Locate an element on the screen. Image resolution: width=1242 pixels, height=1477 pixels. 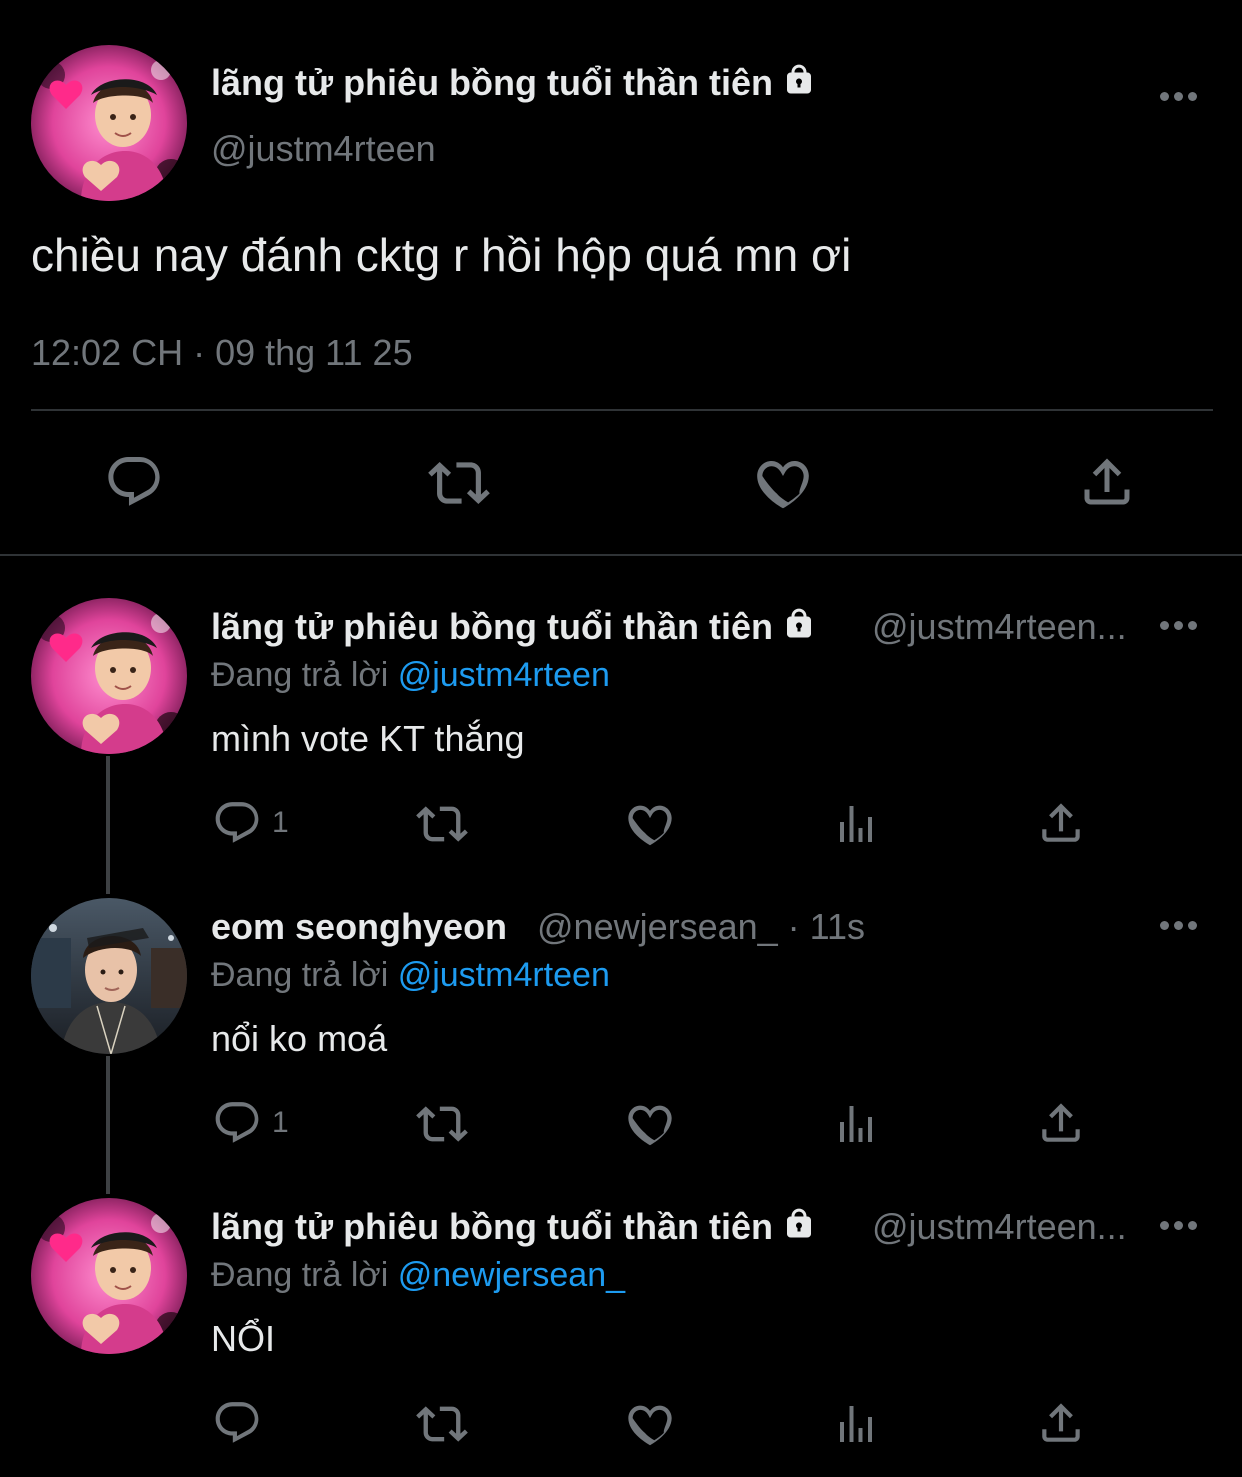
replying-to: Đang trả lời @newjersean_ is located at coordinates (418, 1275).